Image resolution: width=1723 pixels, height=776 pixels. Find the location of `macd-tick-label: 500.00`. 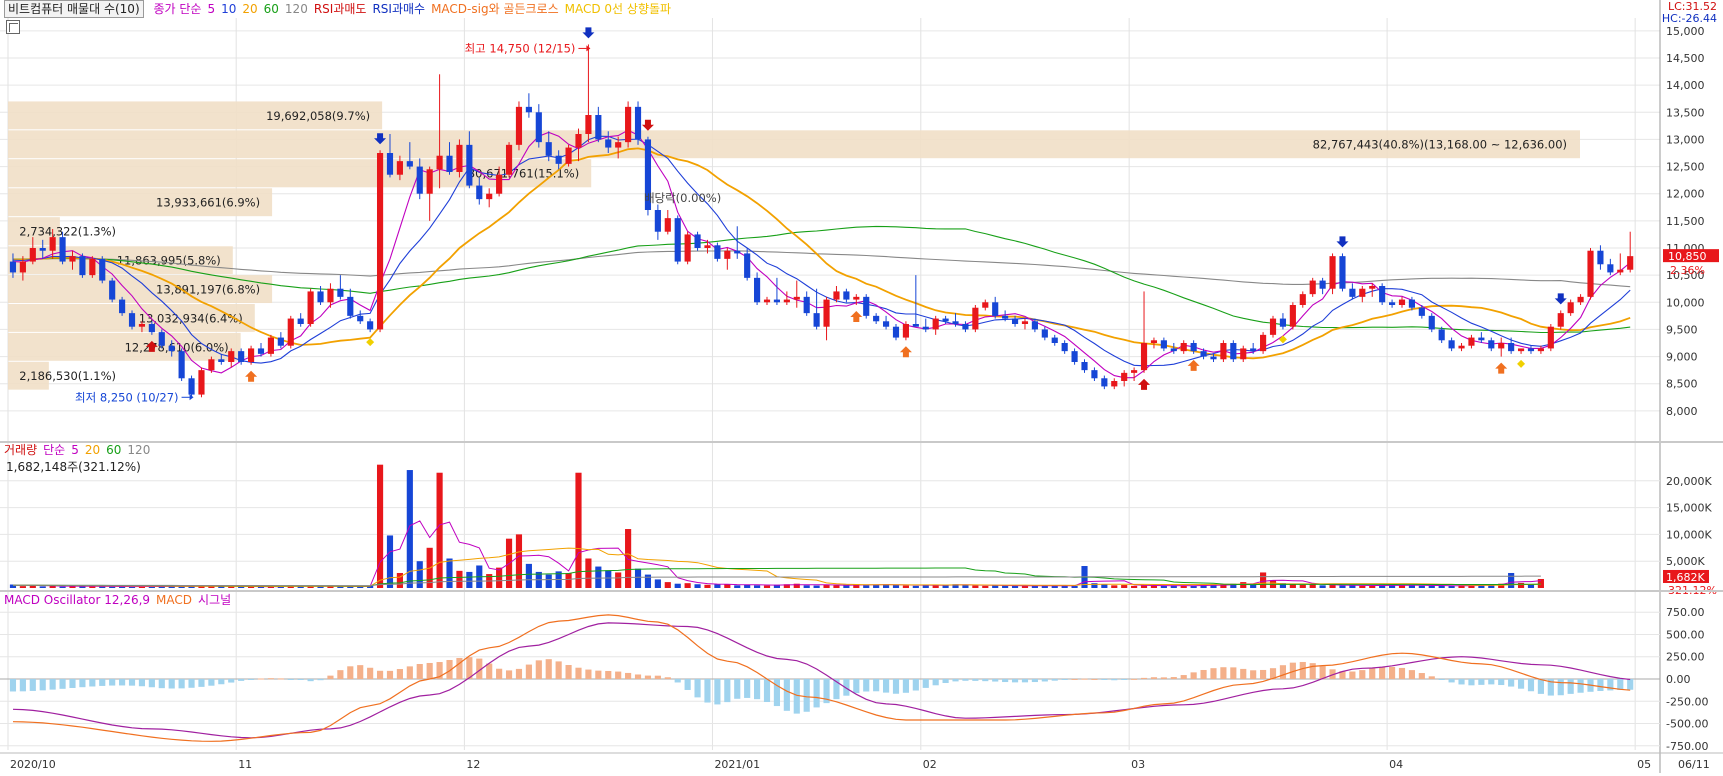

macd-tick-label: 500.00 is located at coordinates (1685, 634).